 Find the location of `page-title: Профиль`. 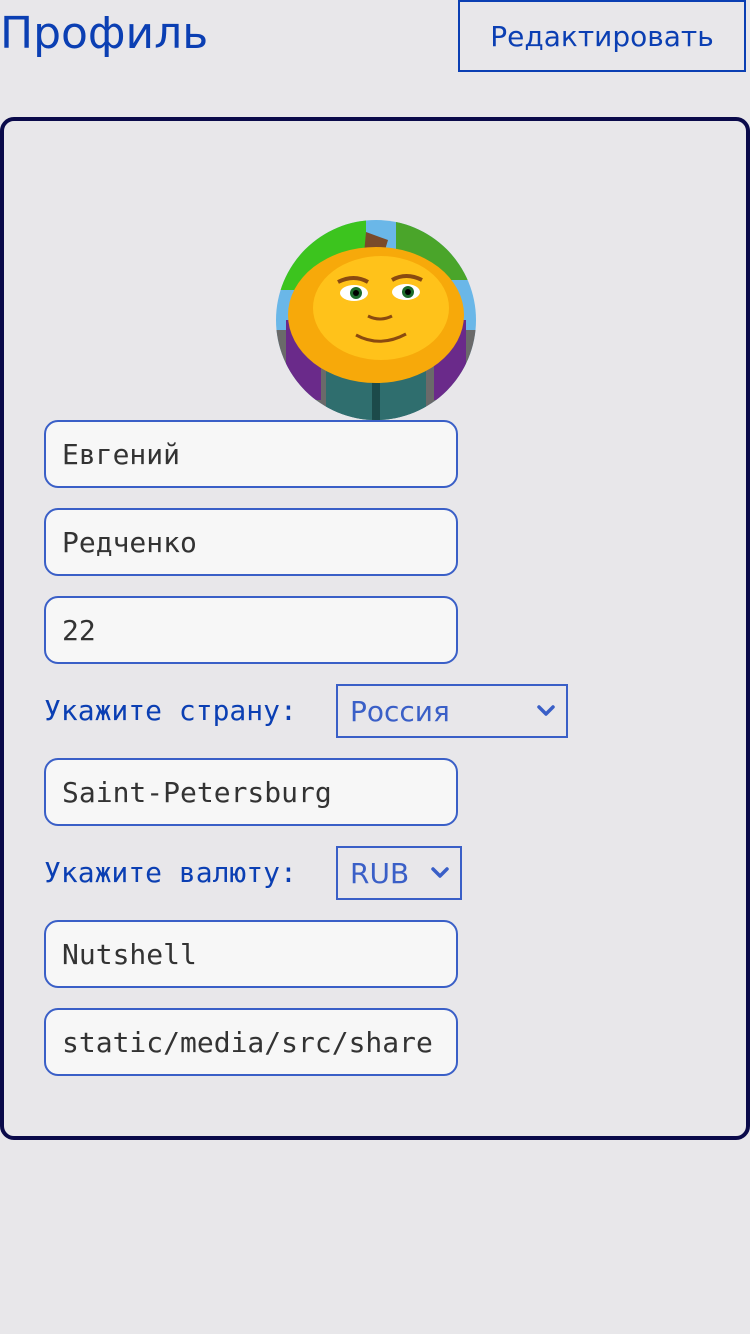

page-title: Профиль is located at coordinates (104, 33).